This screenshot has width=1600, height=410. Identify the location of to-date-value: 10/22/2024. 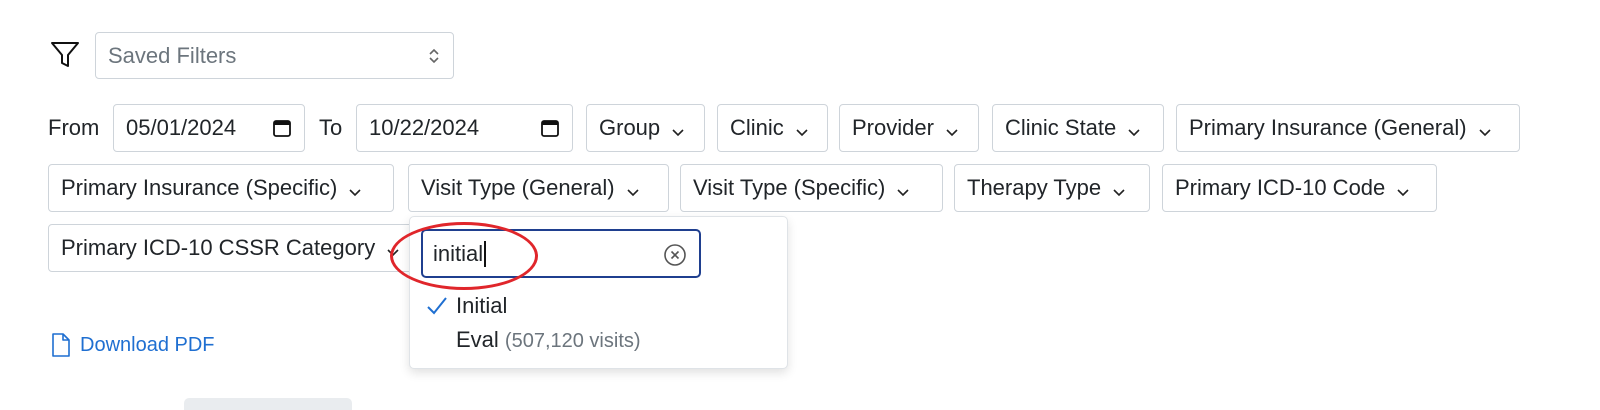
(424, 127).